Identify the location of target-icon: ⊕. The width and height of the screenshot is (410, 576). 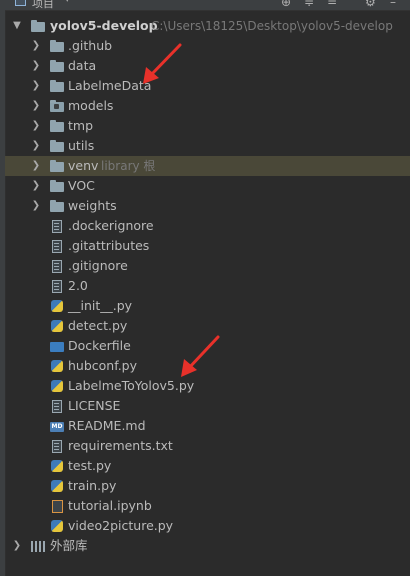
(286, 4).